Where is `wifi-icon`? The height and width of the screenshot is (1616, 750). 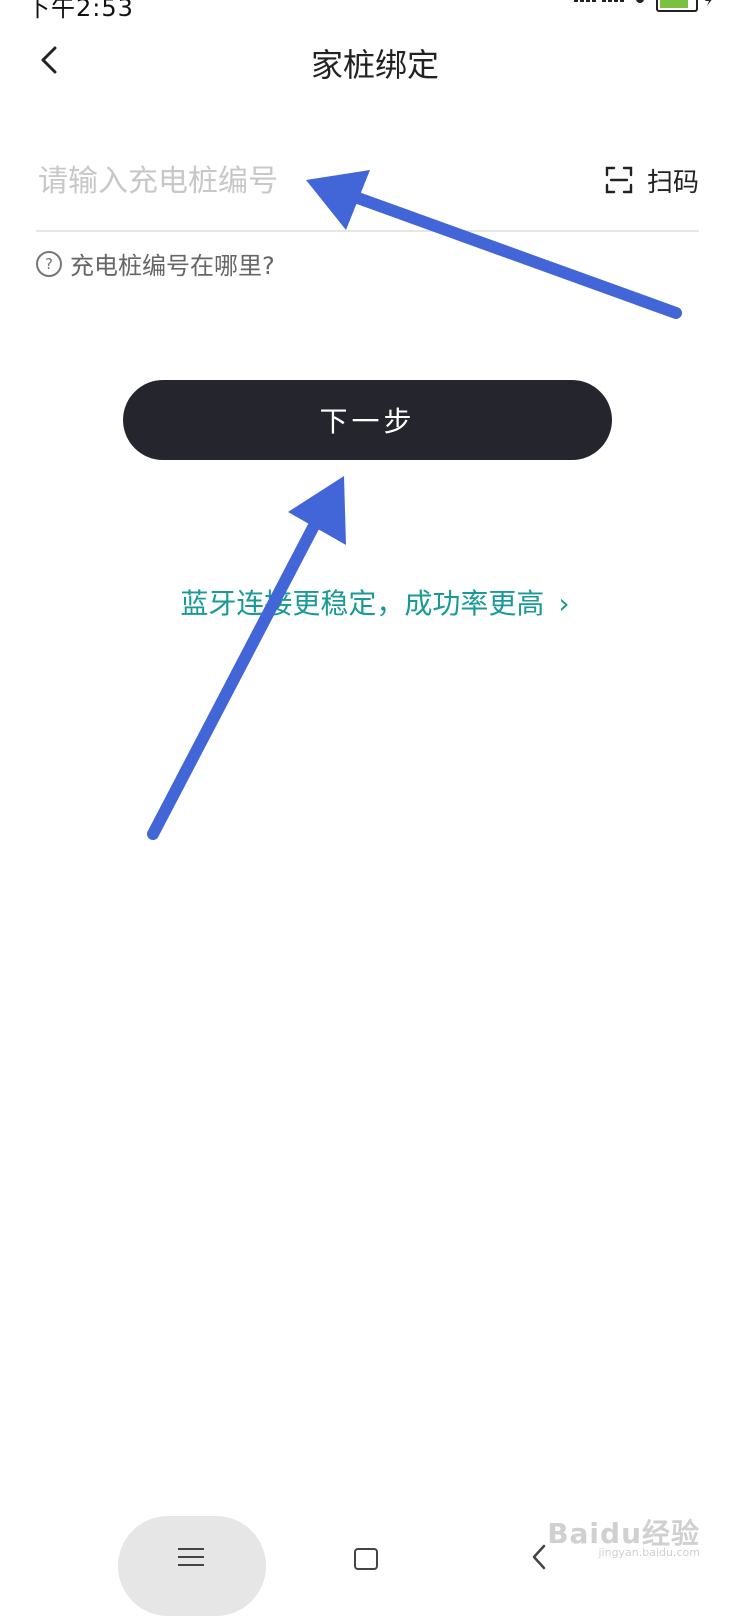 wifi-icon is located at coordinates (640, 1).